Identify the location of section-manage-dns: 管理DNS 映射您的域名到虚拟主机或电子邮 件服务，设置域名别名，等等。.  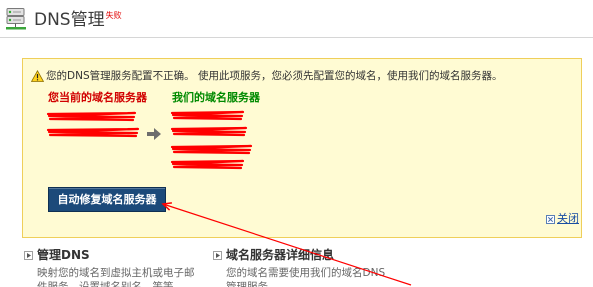
(114, 267).